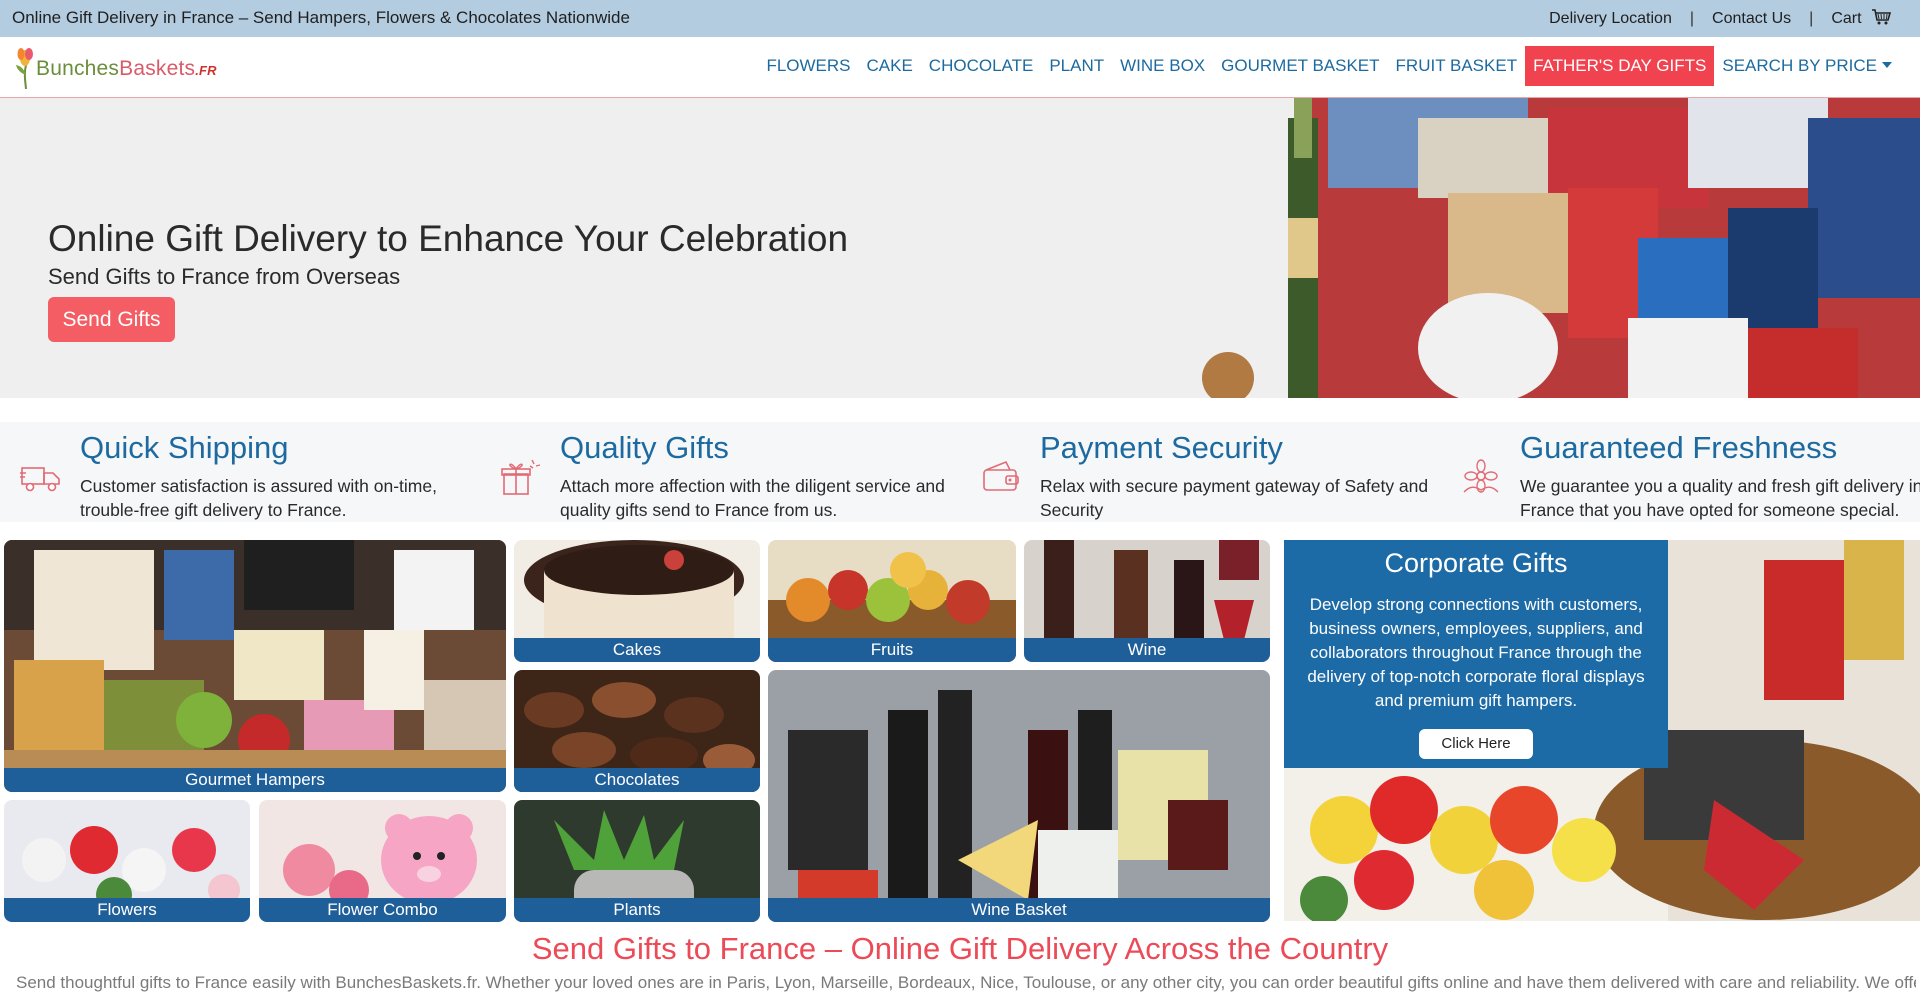  What do you see at coordinates (1161, 447) in the screenshot?
I see `feature-title: Payment Security` at bounding box center [1161, 447].